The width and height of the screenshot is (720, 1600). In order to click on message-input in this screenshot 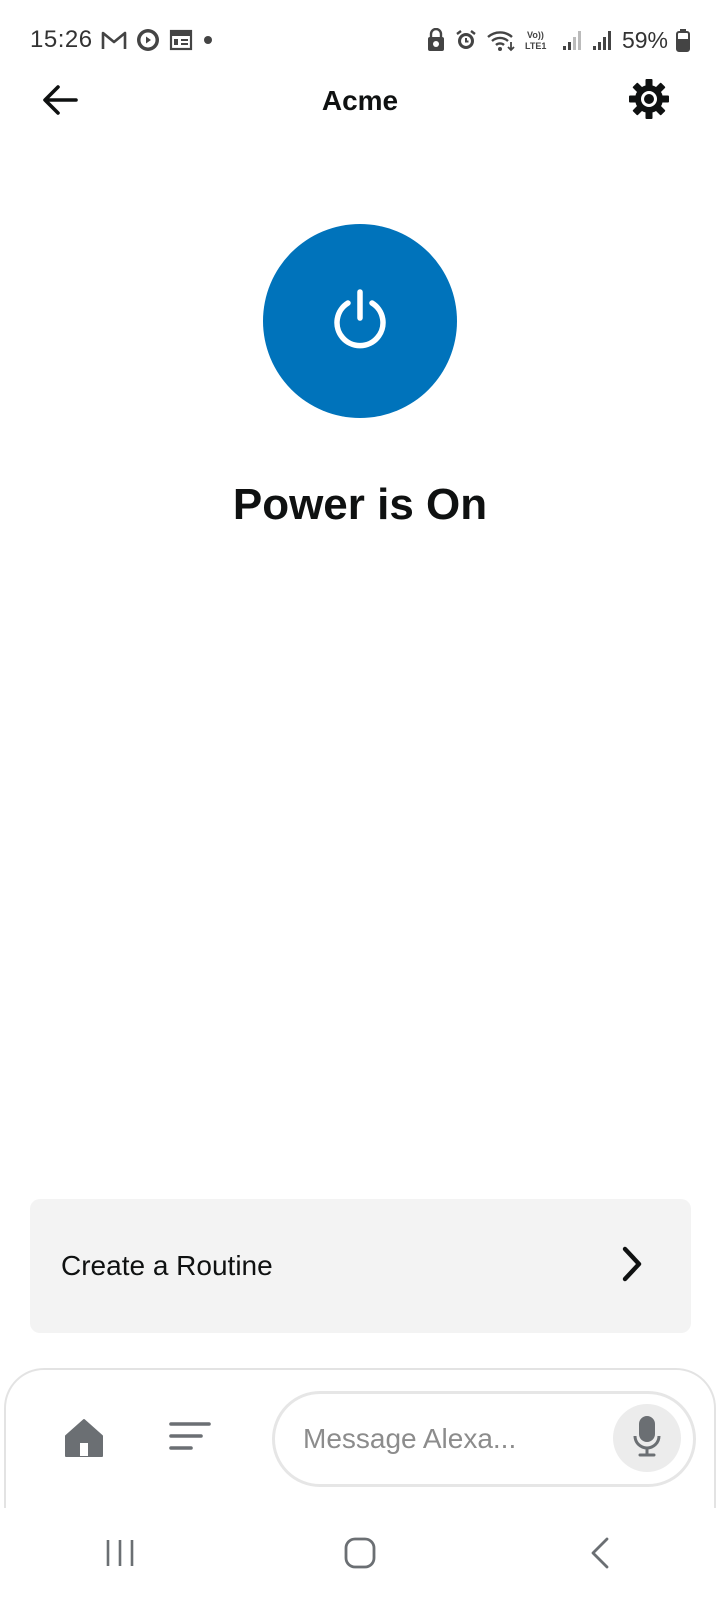, I will do `click(453, 1439)`.